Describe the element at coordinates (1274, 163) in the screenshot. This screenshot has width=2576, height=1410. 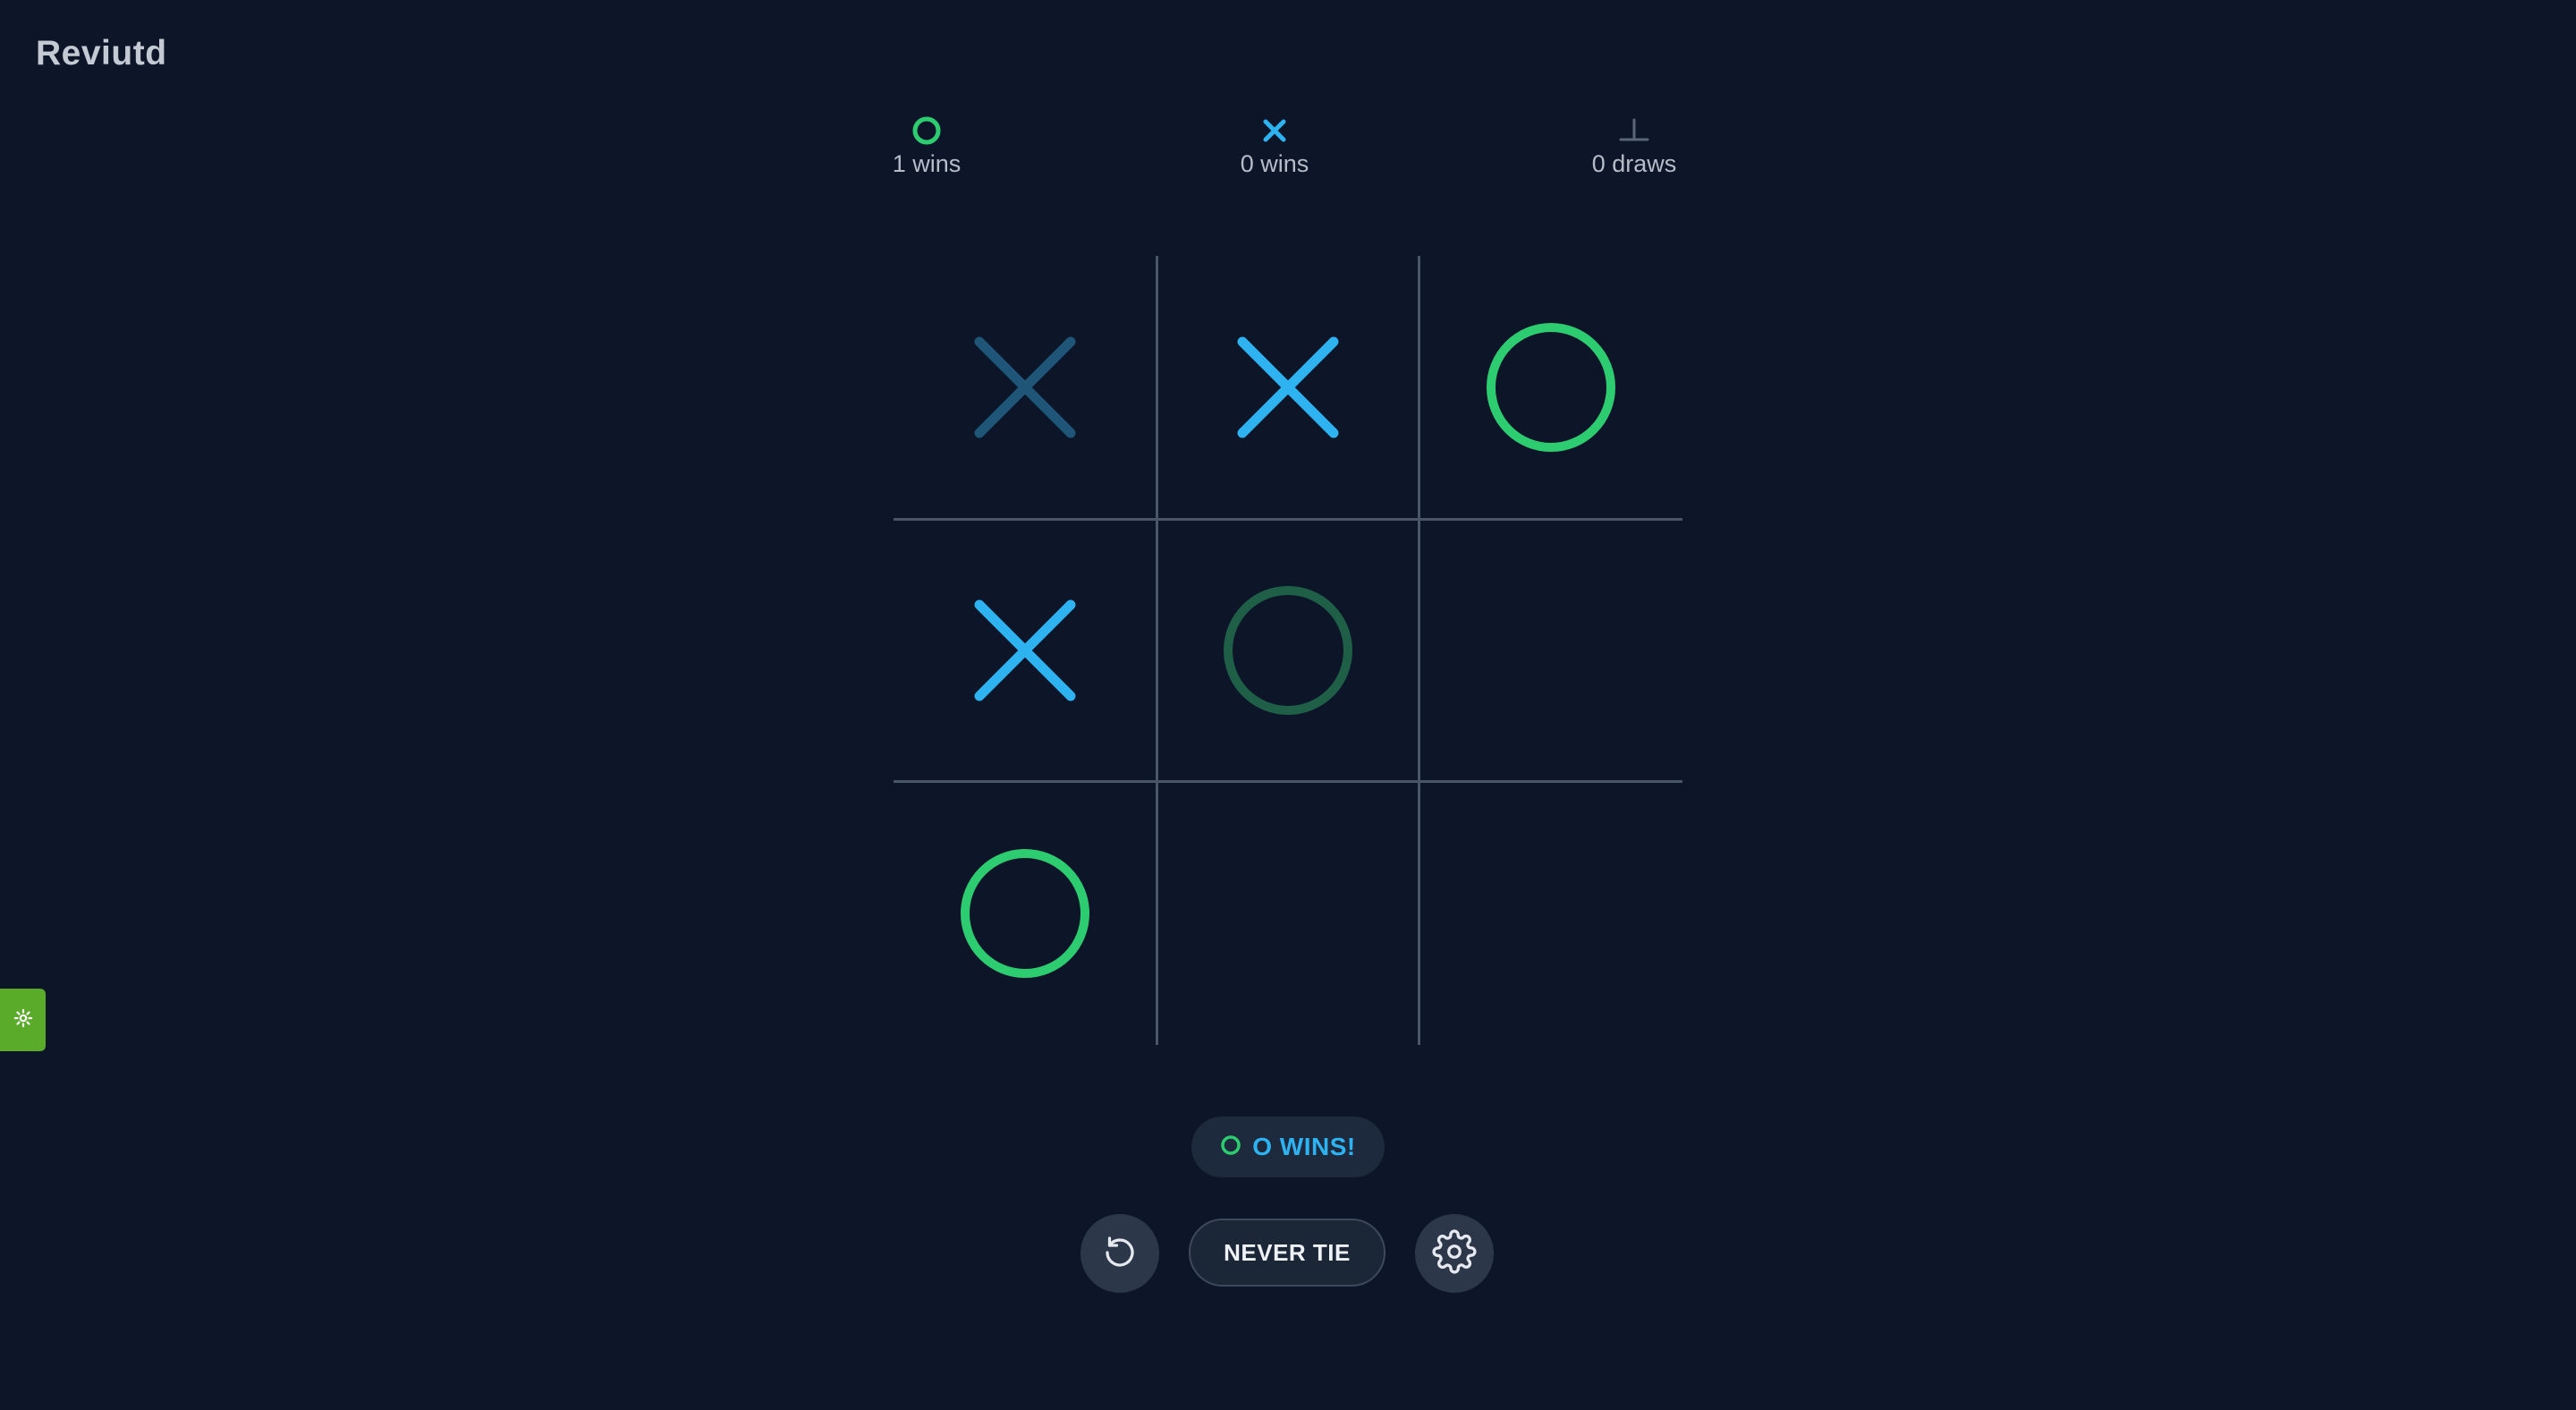
I see `score-x-label: 0 wins` at that location.